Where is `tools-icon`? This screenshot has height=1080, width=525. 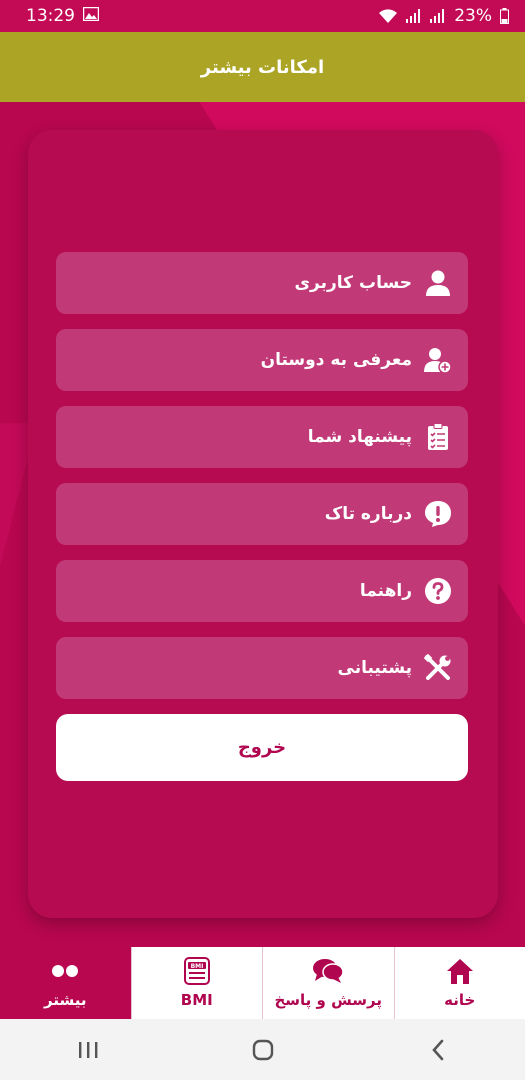 tools-icon is located at coordinates (438, 668).